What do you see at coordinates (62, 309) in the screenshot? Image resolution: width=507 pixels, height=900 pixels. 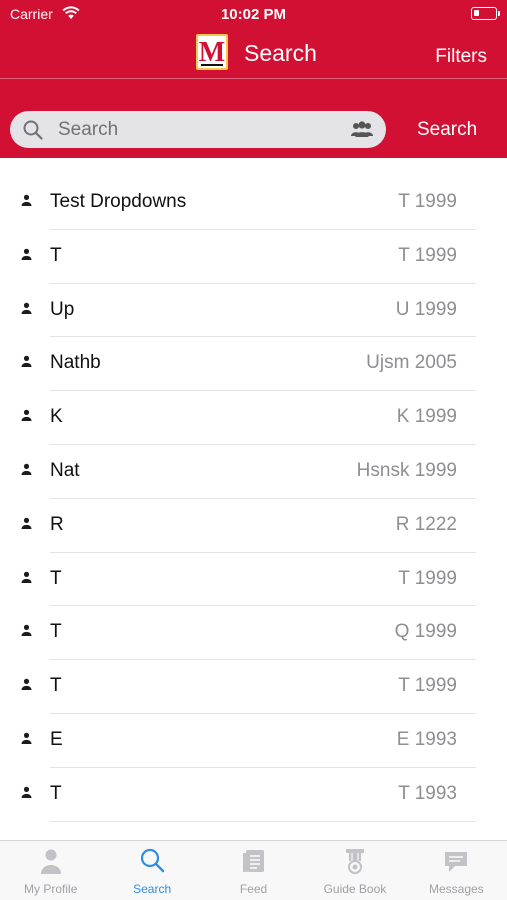 I see `result-name: Up` at bounding box center [62, 309].